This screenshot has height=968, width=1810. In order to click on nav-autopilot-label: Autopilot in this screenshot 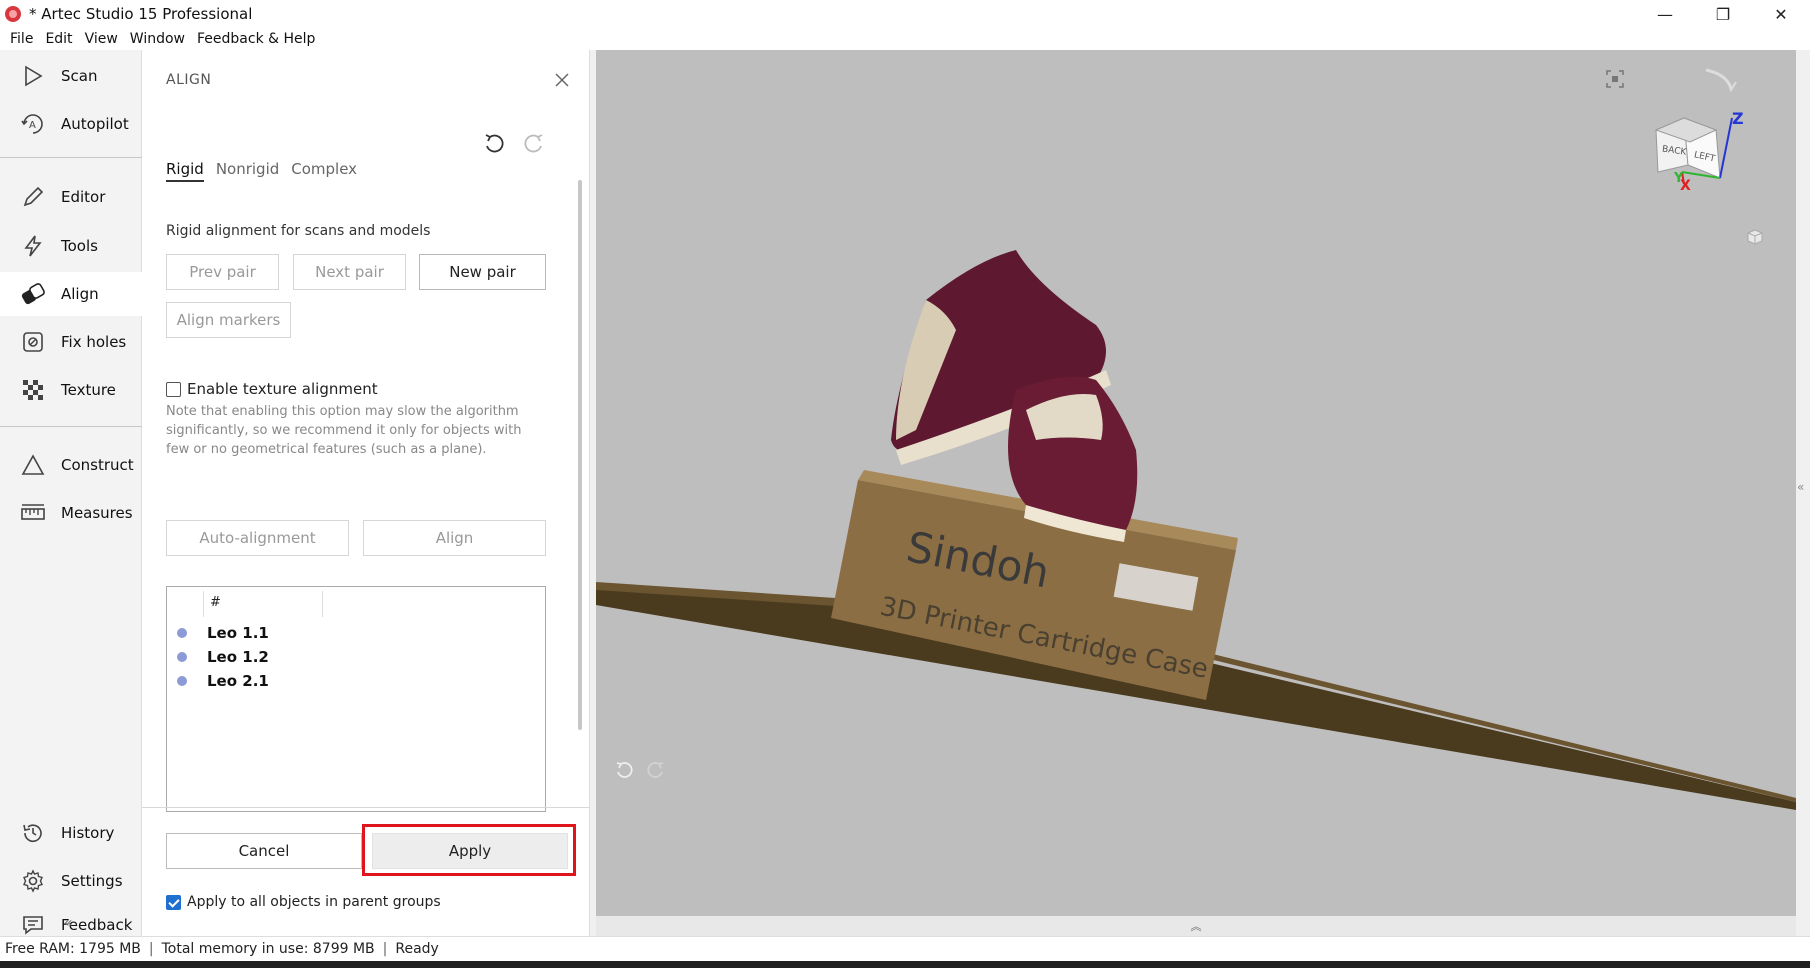, I will do `click(95, 124)`.